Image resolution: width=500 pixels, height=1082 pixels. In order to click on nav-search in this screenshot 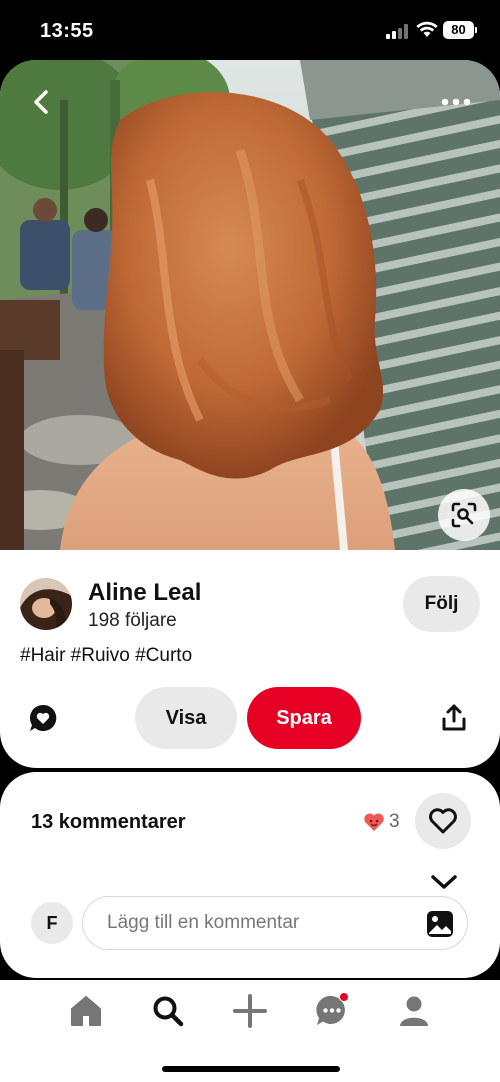, I will do `click(168, 1011)`.